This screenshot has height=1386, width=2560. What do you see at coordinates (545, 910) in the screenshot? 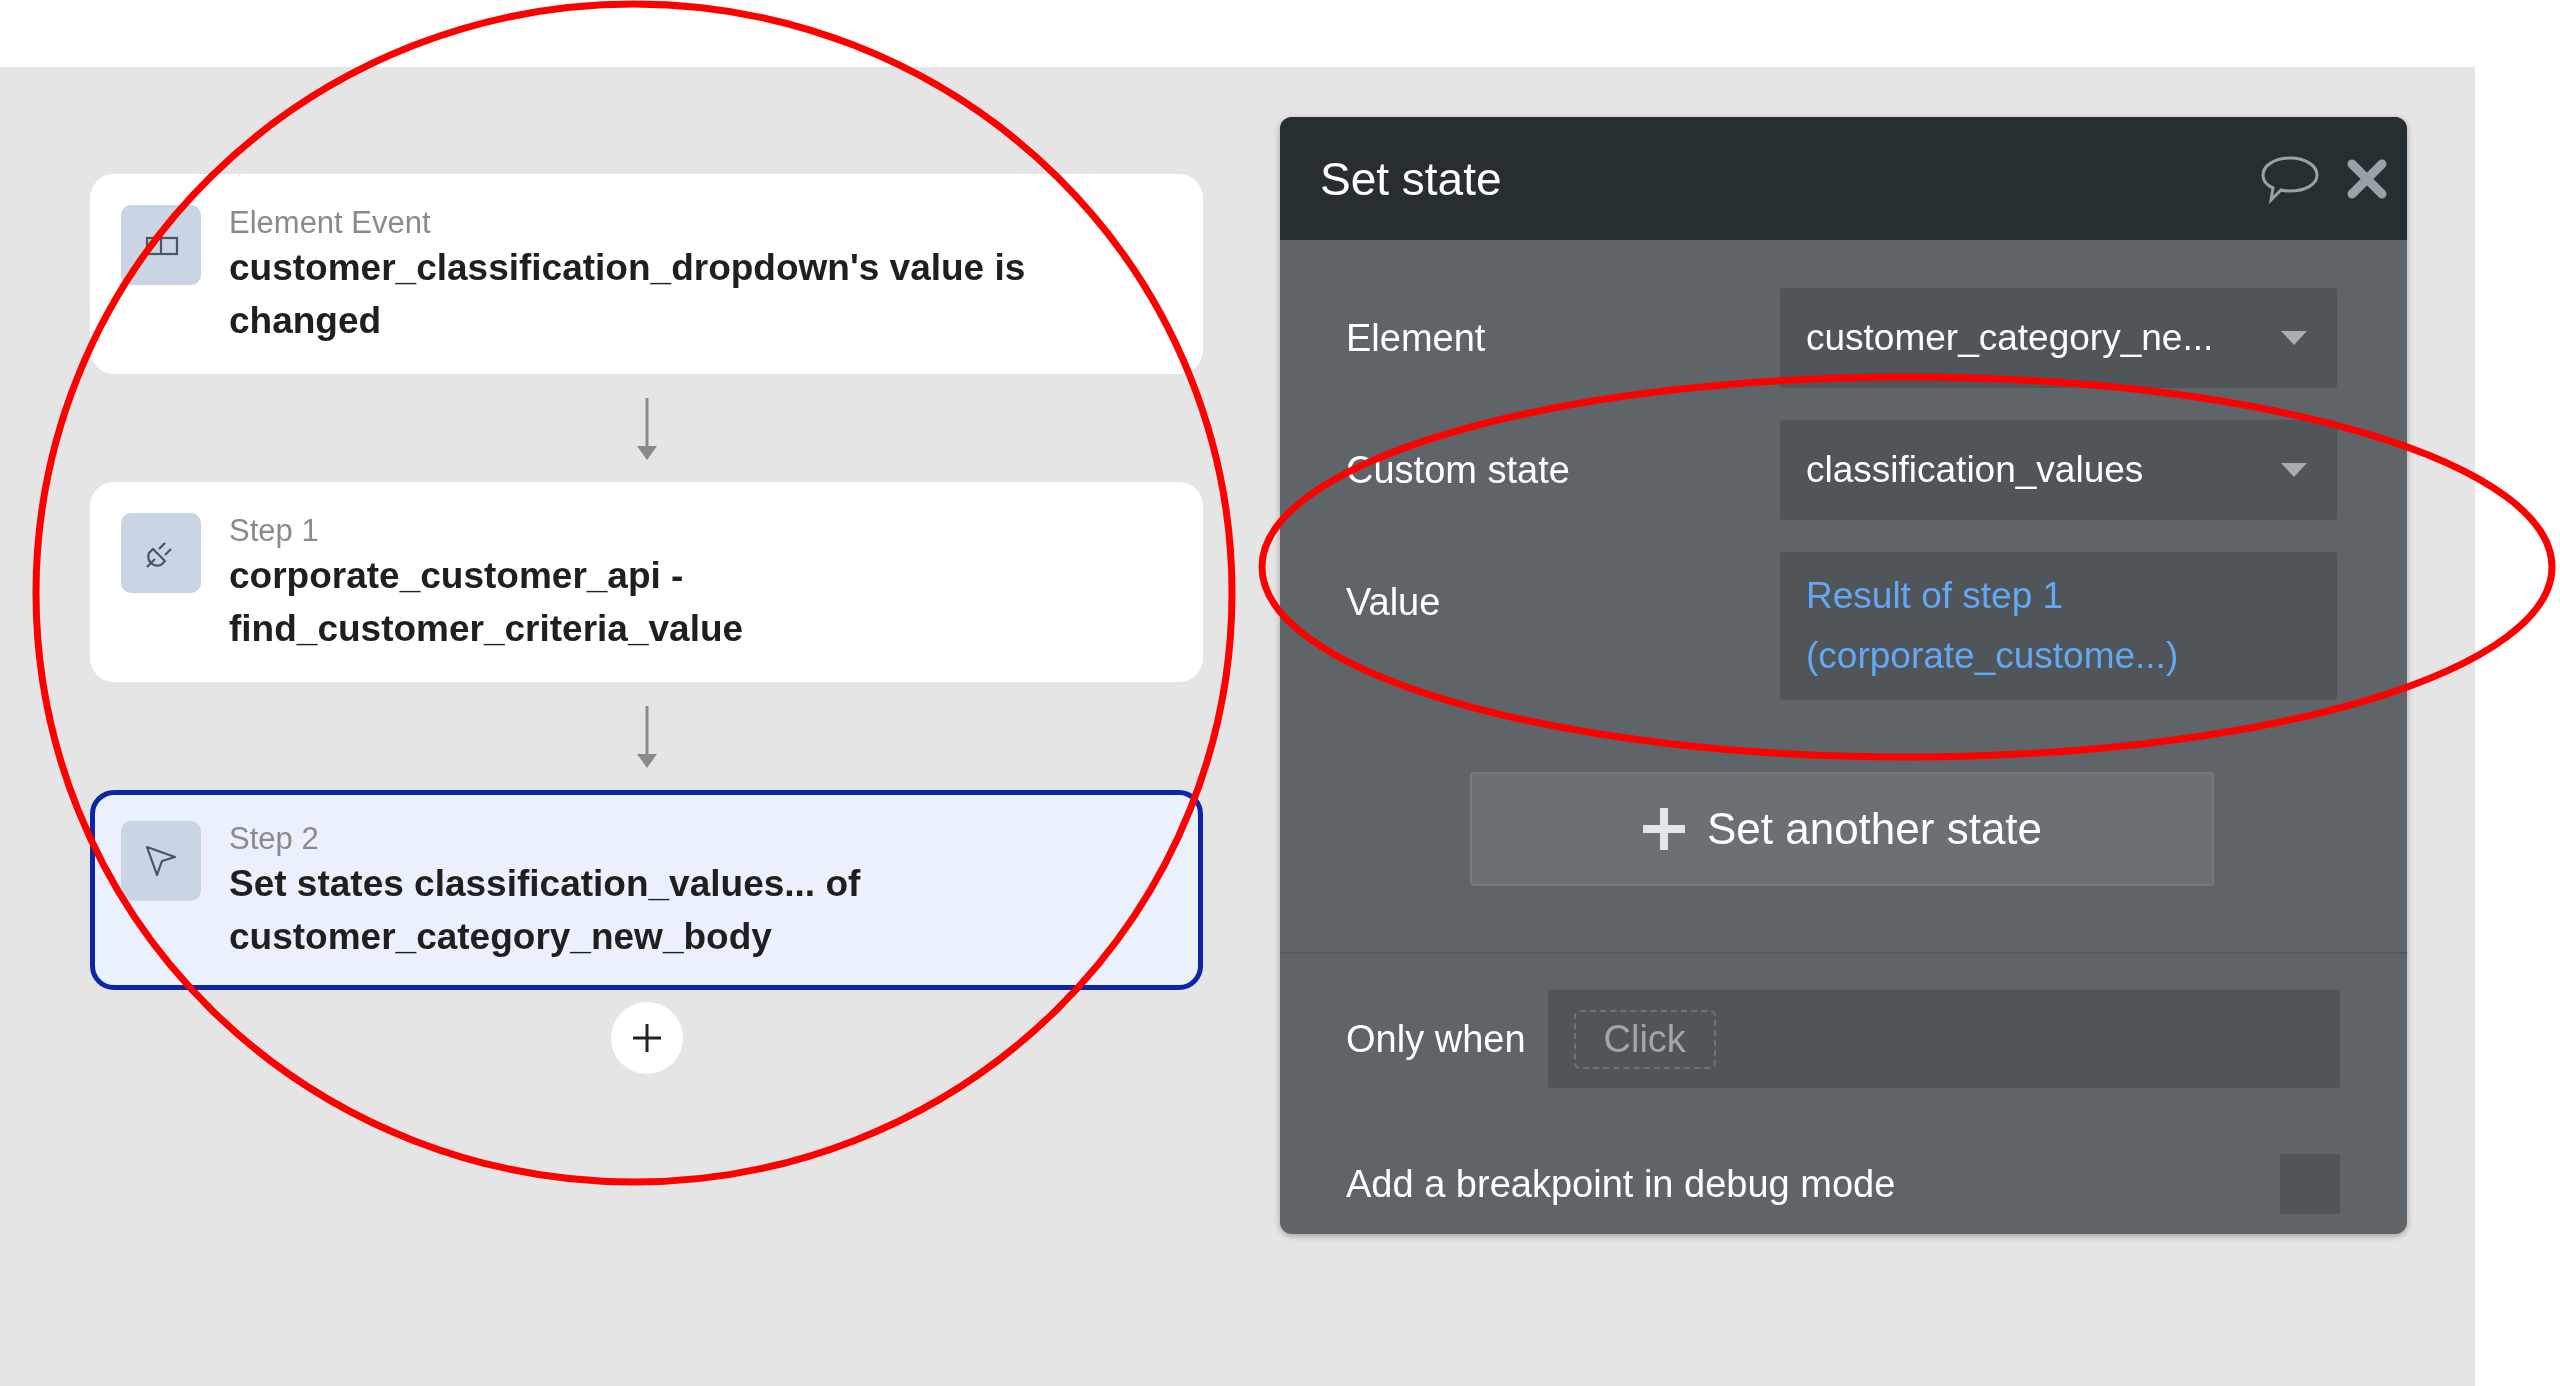
I see `step-title: Set states classification_values... of customer_category_new_body` at bounding box center [545, 910].